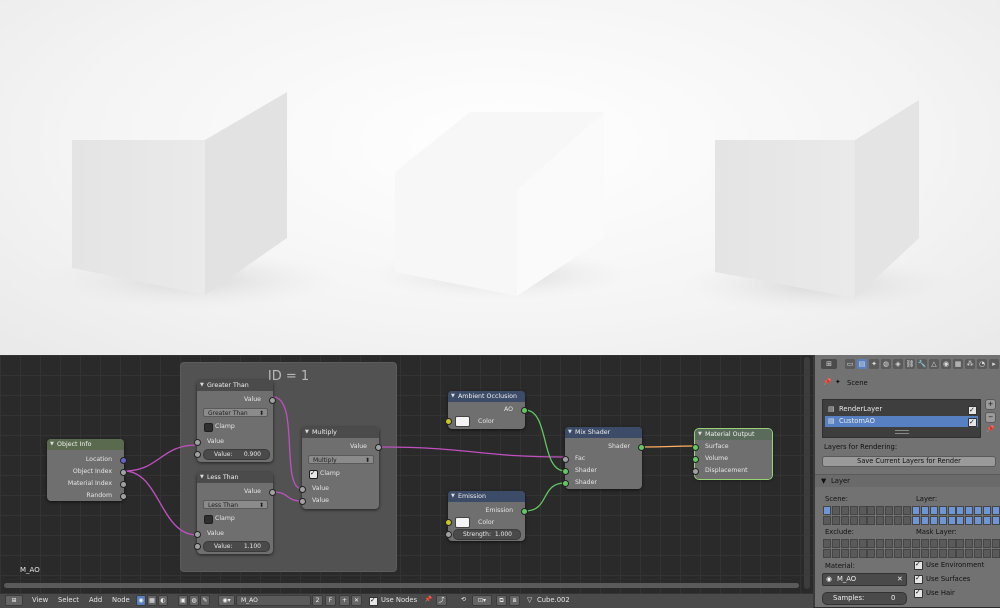 Image resolution: width=1000 pixels, height=608 pixels. What do you see at coordinates (330, 600) in the screenshot?
I see `fake-user-button: F` at bounding box center [330, 600].